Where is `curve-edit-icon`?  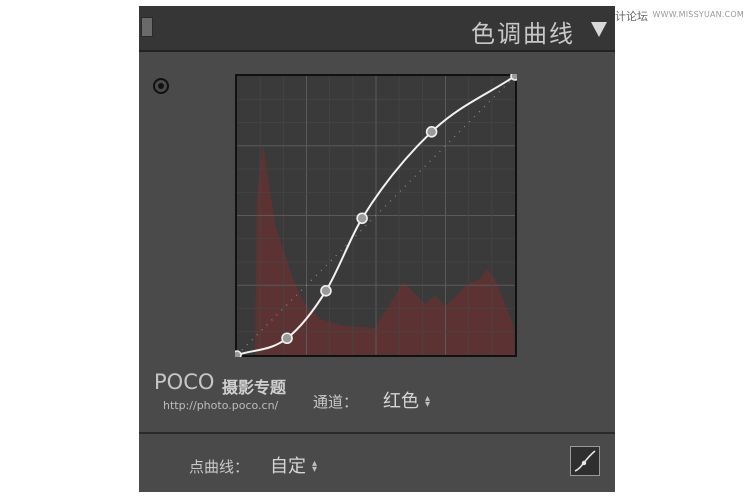
curve-edit-icon is located at coordinates (585, 461).